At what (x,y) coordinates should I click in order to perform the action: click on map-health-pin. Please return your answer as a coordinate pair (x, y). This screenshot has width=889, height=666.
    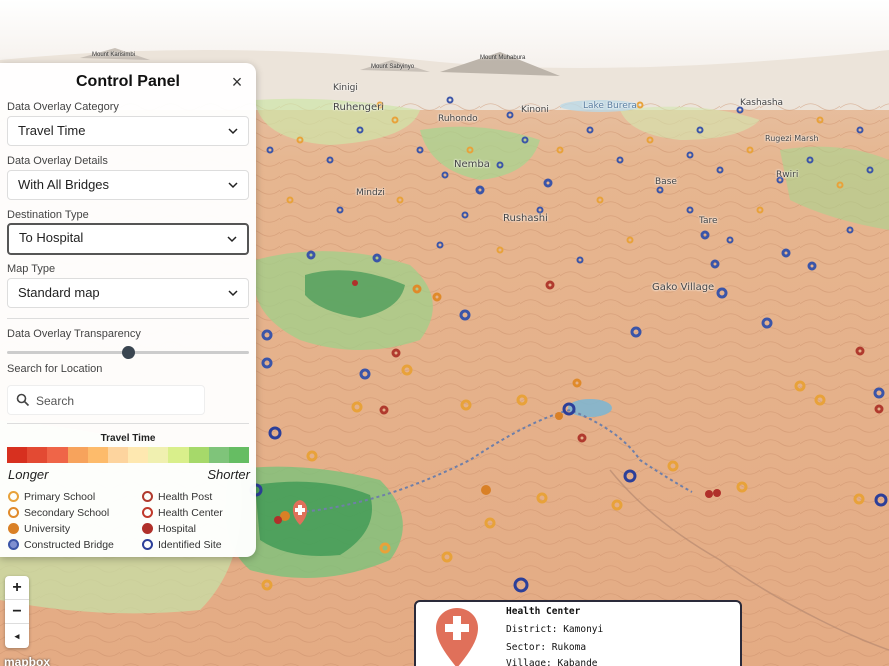
    Looking at the image, I should click on (300, 512).